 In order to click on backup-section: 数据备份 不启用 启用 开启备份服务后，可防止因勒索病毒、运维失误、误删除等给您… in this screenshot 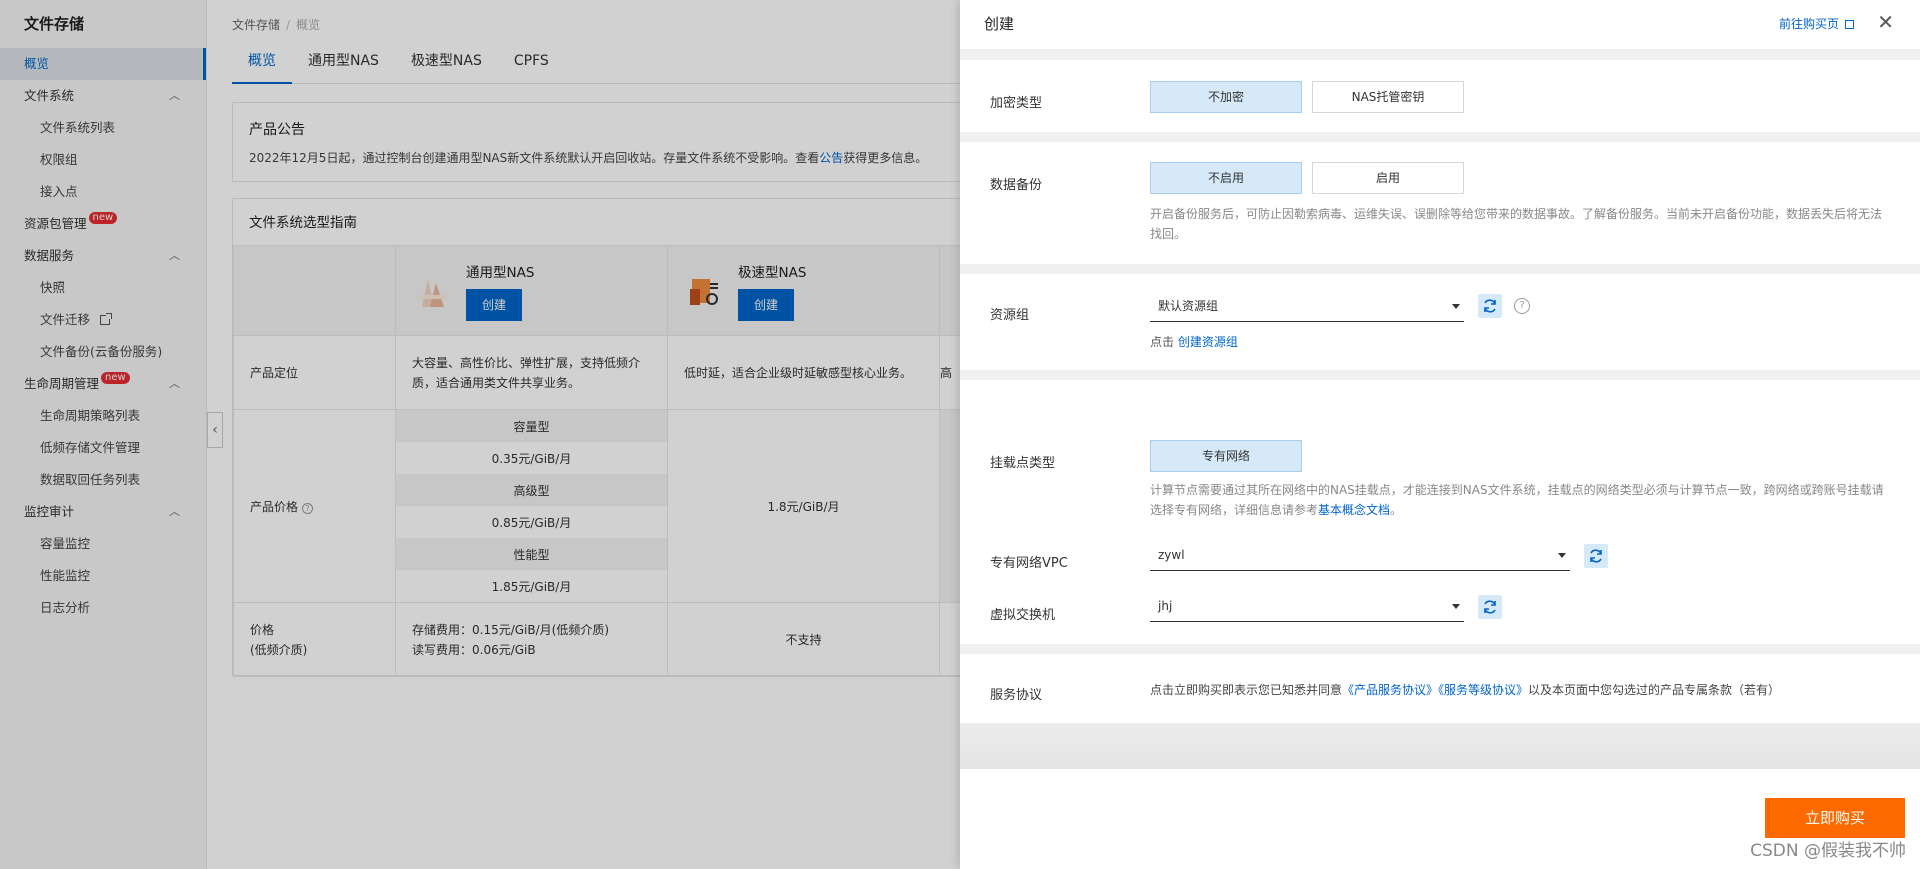, I will do `click(1440, 203)`.